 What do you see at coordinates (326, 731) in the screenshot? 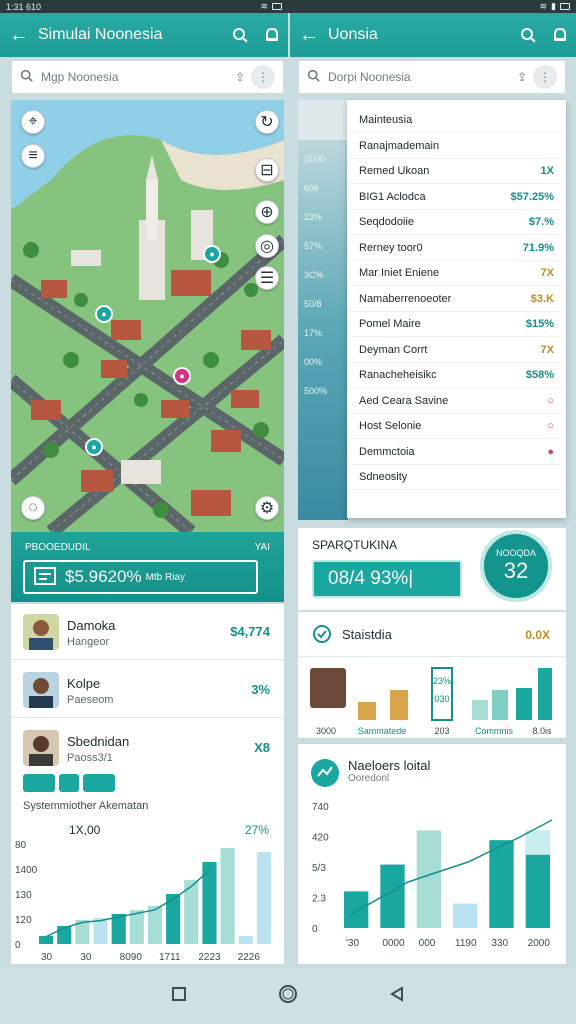
I see `stat-bar-label: 3000` at bounding box center [326, 731].